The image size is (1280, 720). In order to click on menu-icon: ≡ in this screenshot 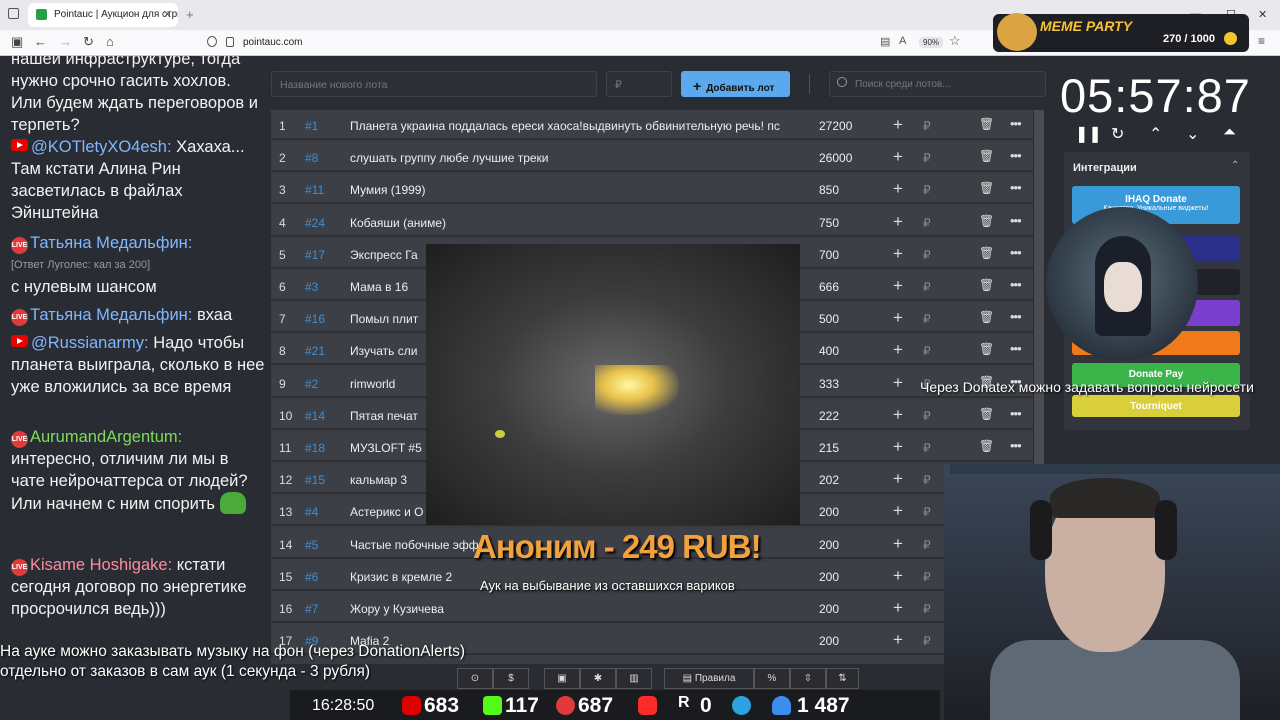, I will do `click(1261, 41)`.